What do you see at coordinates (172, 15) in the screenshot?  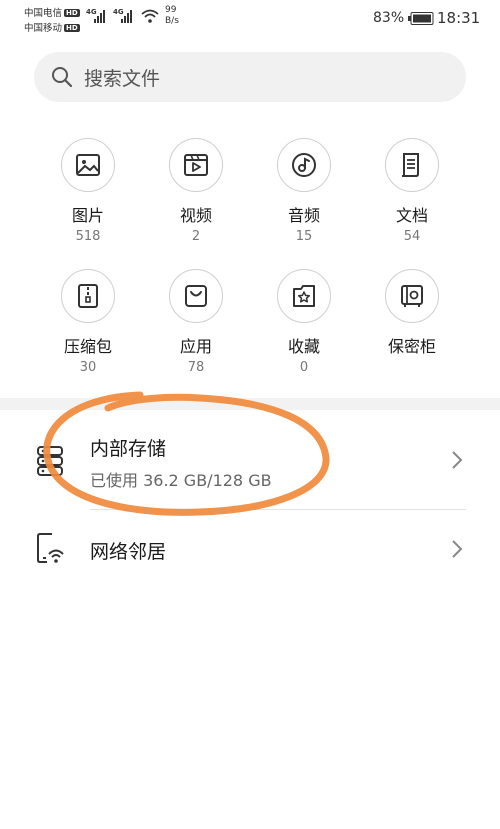 I see `network-speed: 99 B/s` at bounding box center [172, 15].